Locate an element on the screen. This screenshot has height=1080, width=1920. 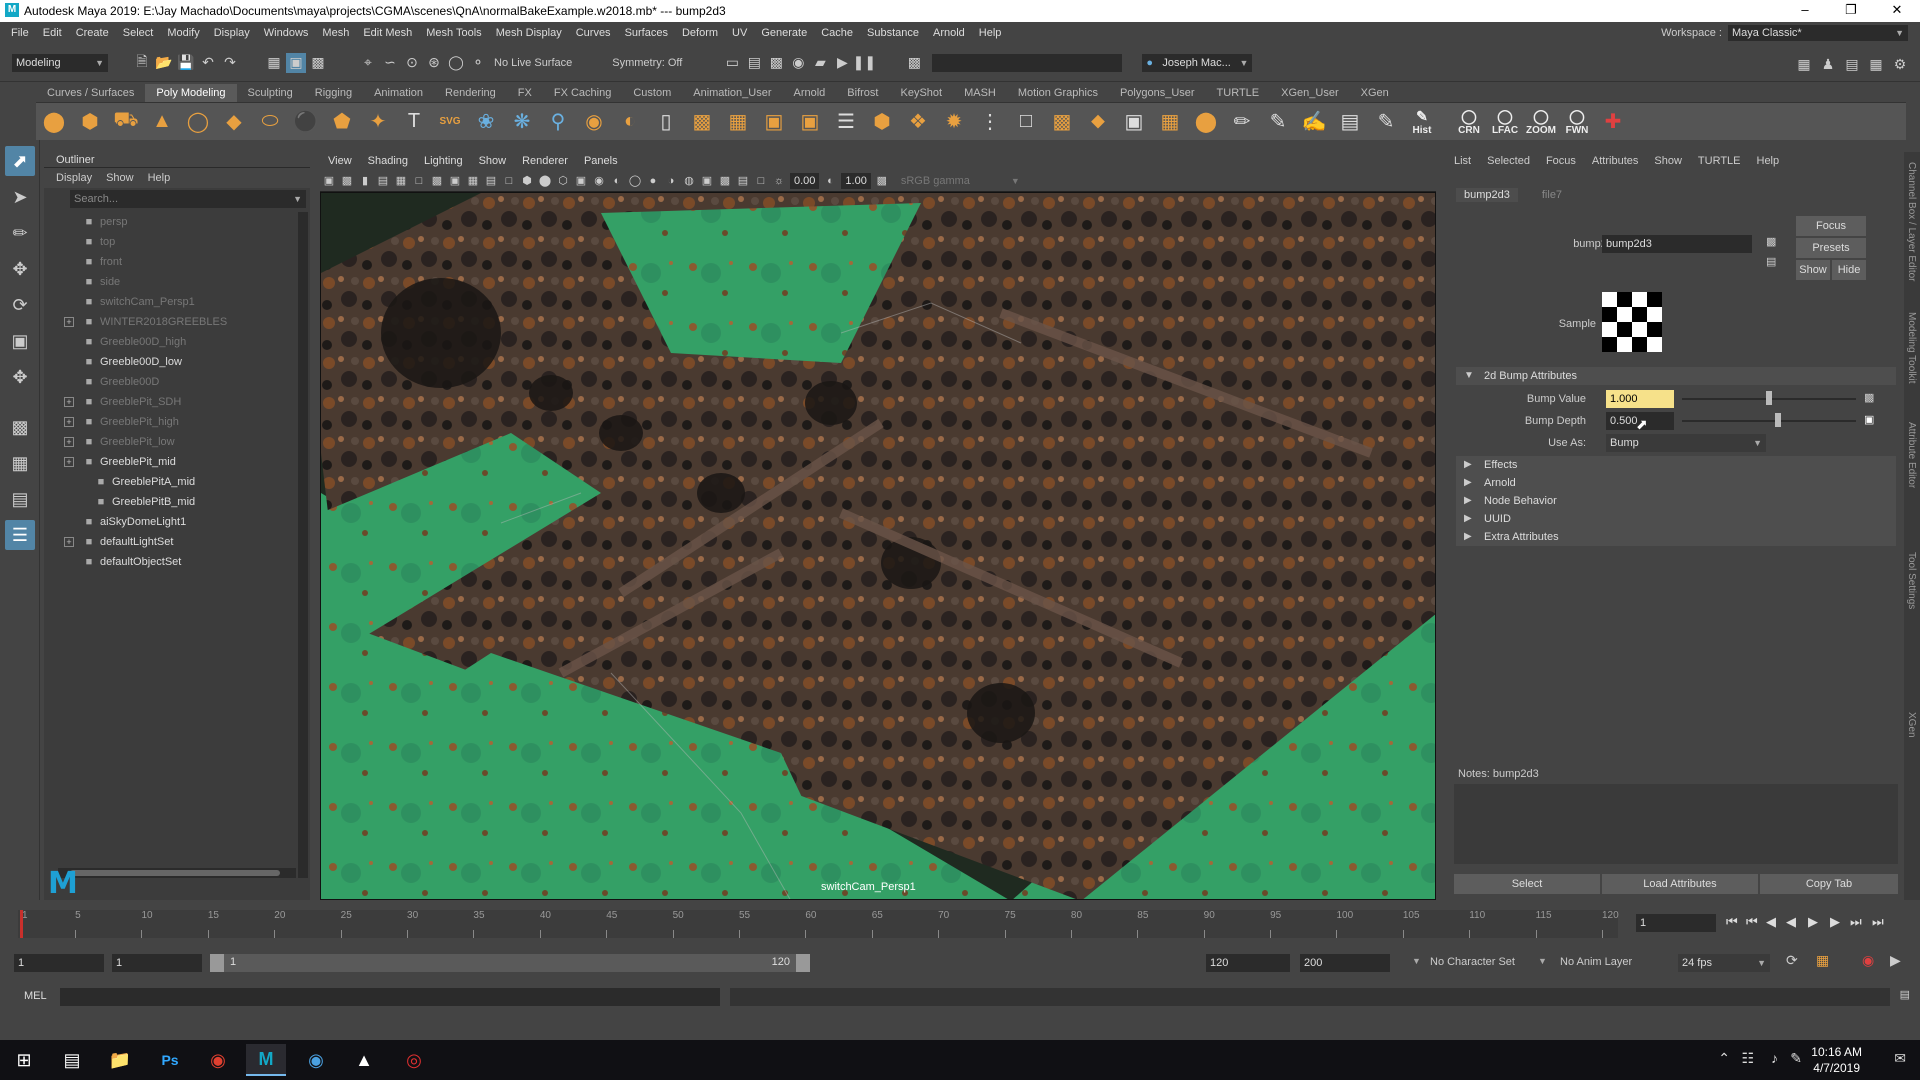
attribute-editor-menu-item: Selected is located at coordinates (1508, 161).